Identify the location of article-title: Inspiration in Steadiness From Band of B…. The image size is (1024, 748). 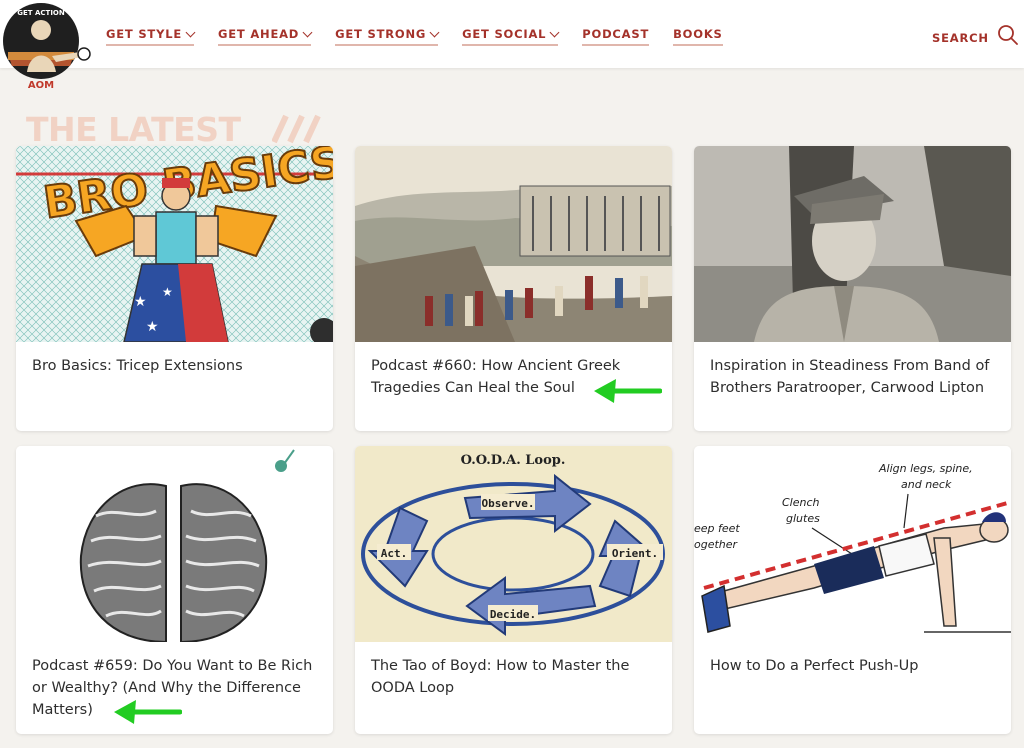
(855, 377).